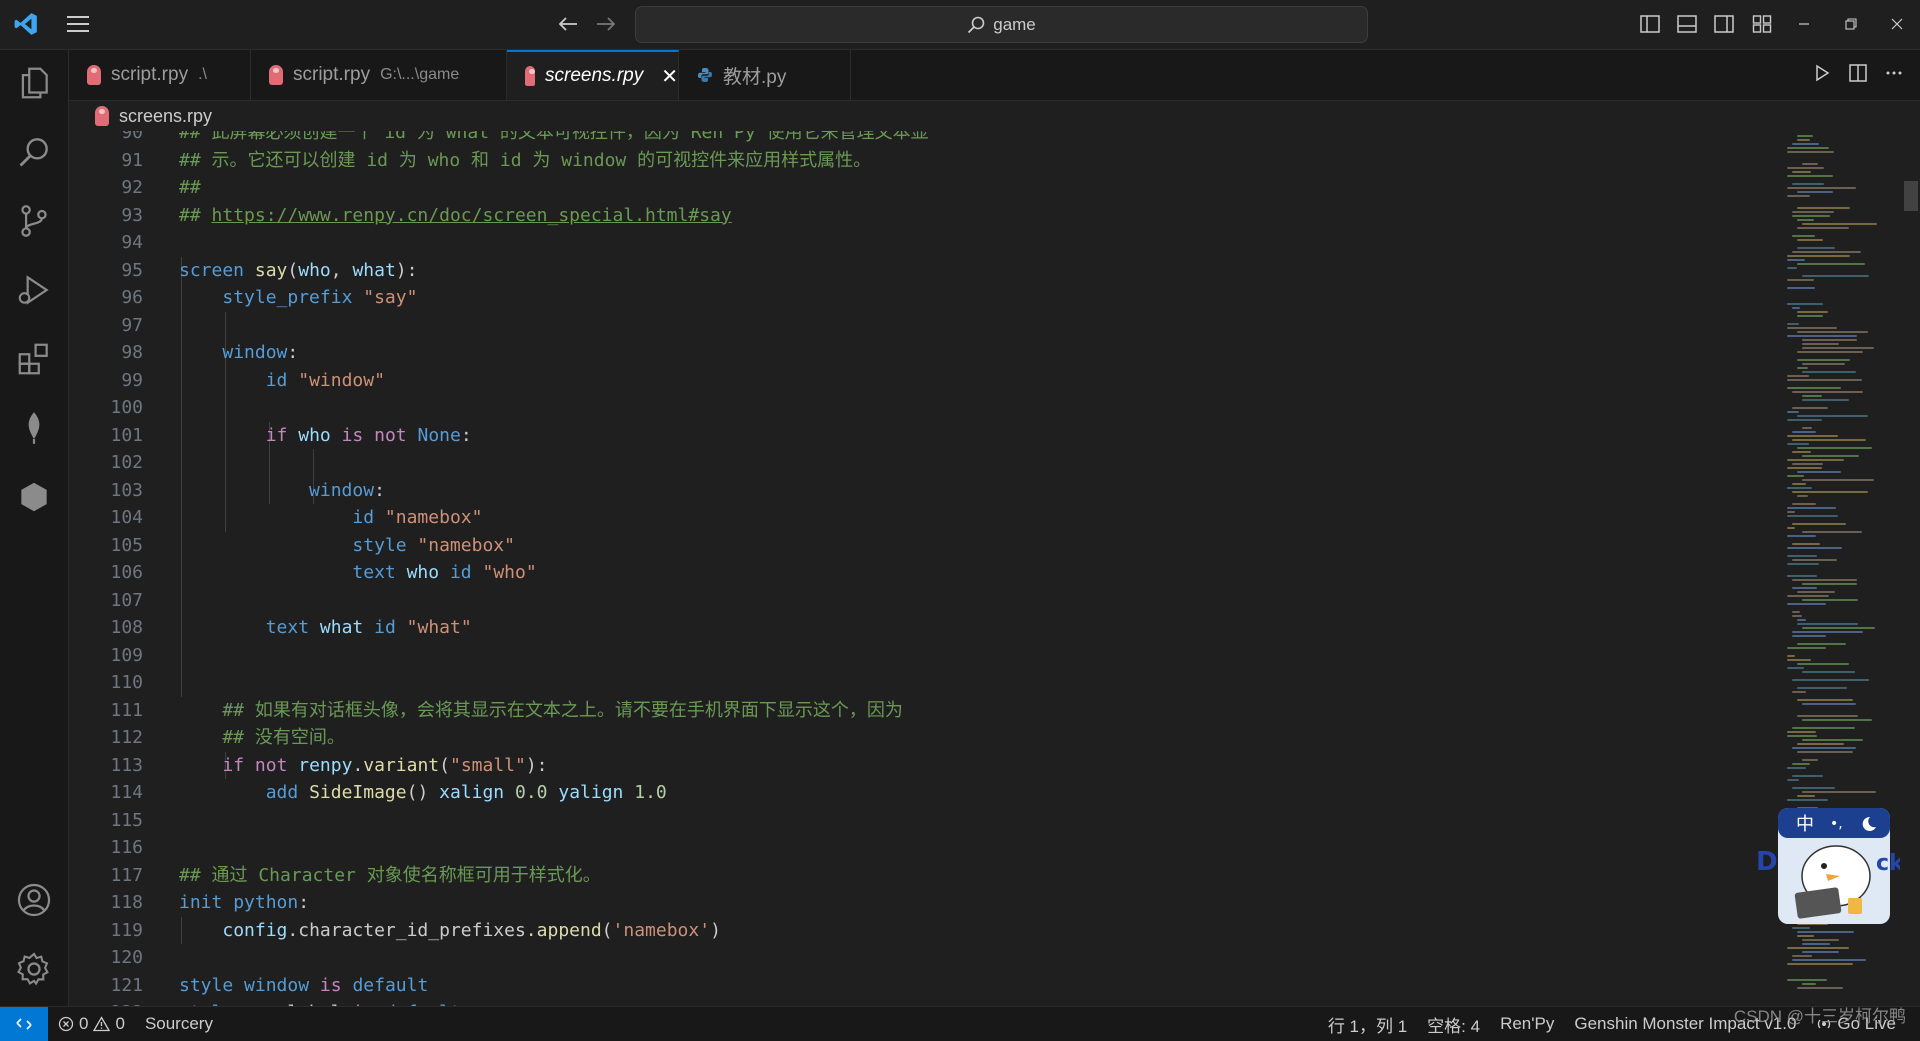 The image size is (1920, 1041). Describe the element at coordinates (919, 243) in the screenshot. I see `code-line: 94` at that location.